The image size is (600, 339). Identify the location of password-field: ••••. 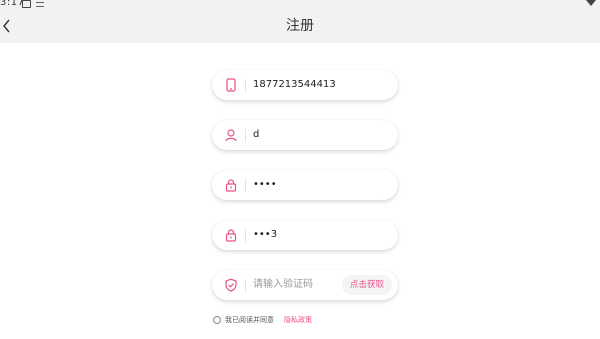
(305, 185).